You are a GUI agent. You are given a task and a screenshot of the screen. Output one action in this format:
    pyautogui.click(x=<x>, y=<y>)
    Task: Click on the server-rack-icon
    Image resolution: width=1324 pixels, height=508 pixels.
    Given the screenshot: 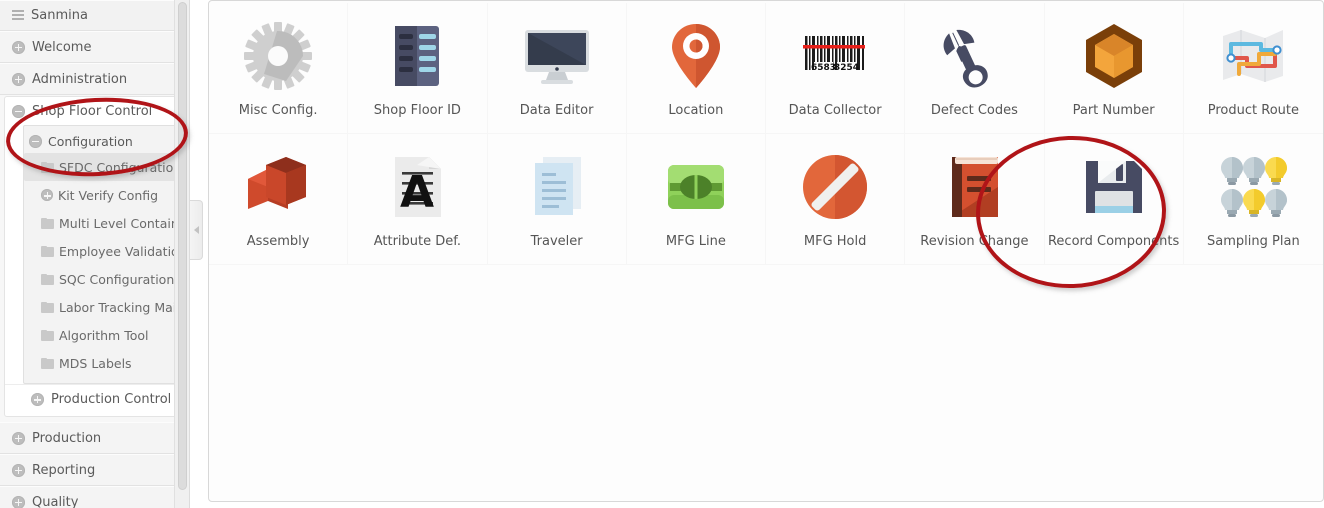 What is the action you would take?
    pyautogui.click(x=417, y=56)
    